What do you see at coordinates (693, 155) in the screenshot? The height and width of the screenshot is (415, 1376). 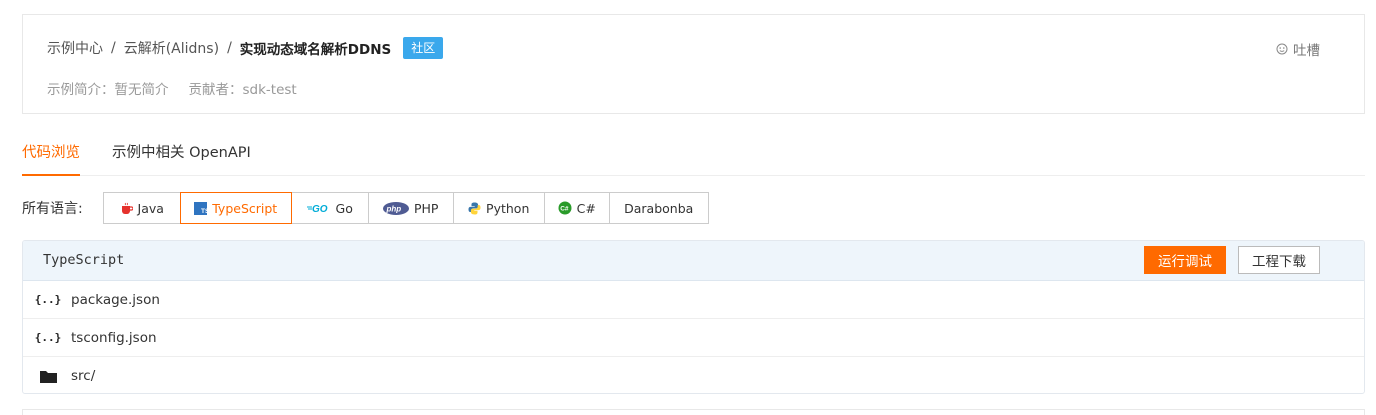 I see `tab-bar: 代码浏览 示例中相关 OpenAPI` at bounding box center [693, 155].